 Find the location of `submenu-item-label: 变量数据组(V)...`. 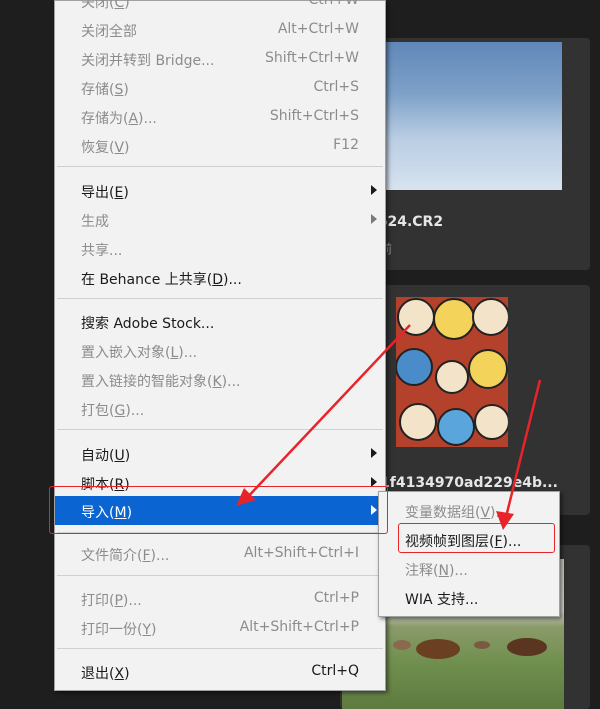

submenu-item-label: 变量数据组(V)... is located at coordinates (457, 513).